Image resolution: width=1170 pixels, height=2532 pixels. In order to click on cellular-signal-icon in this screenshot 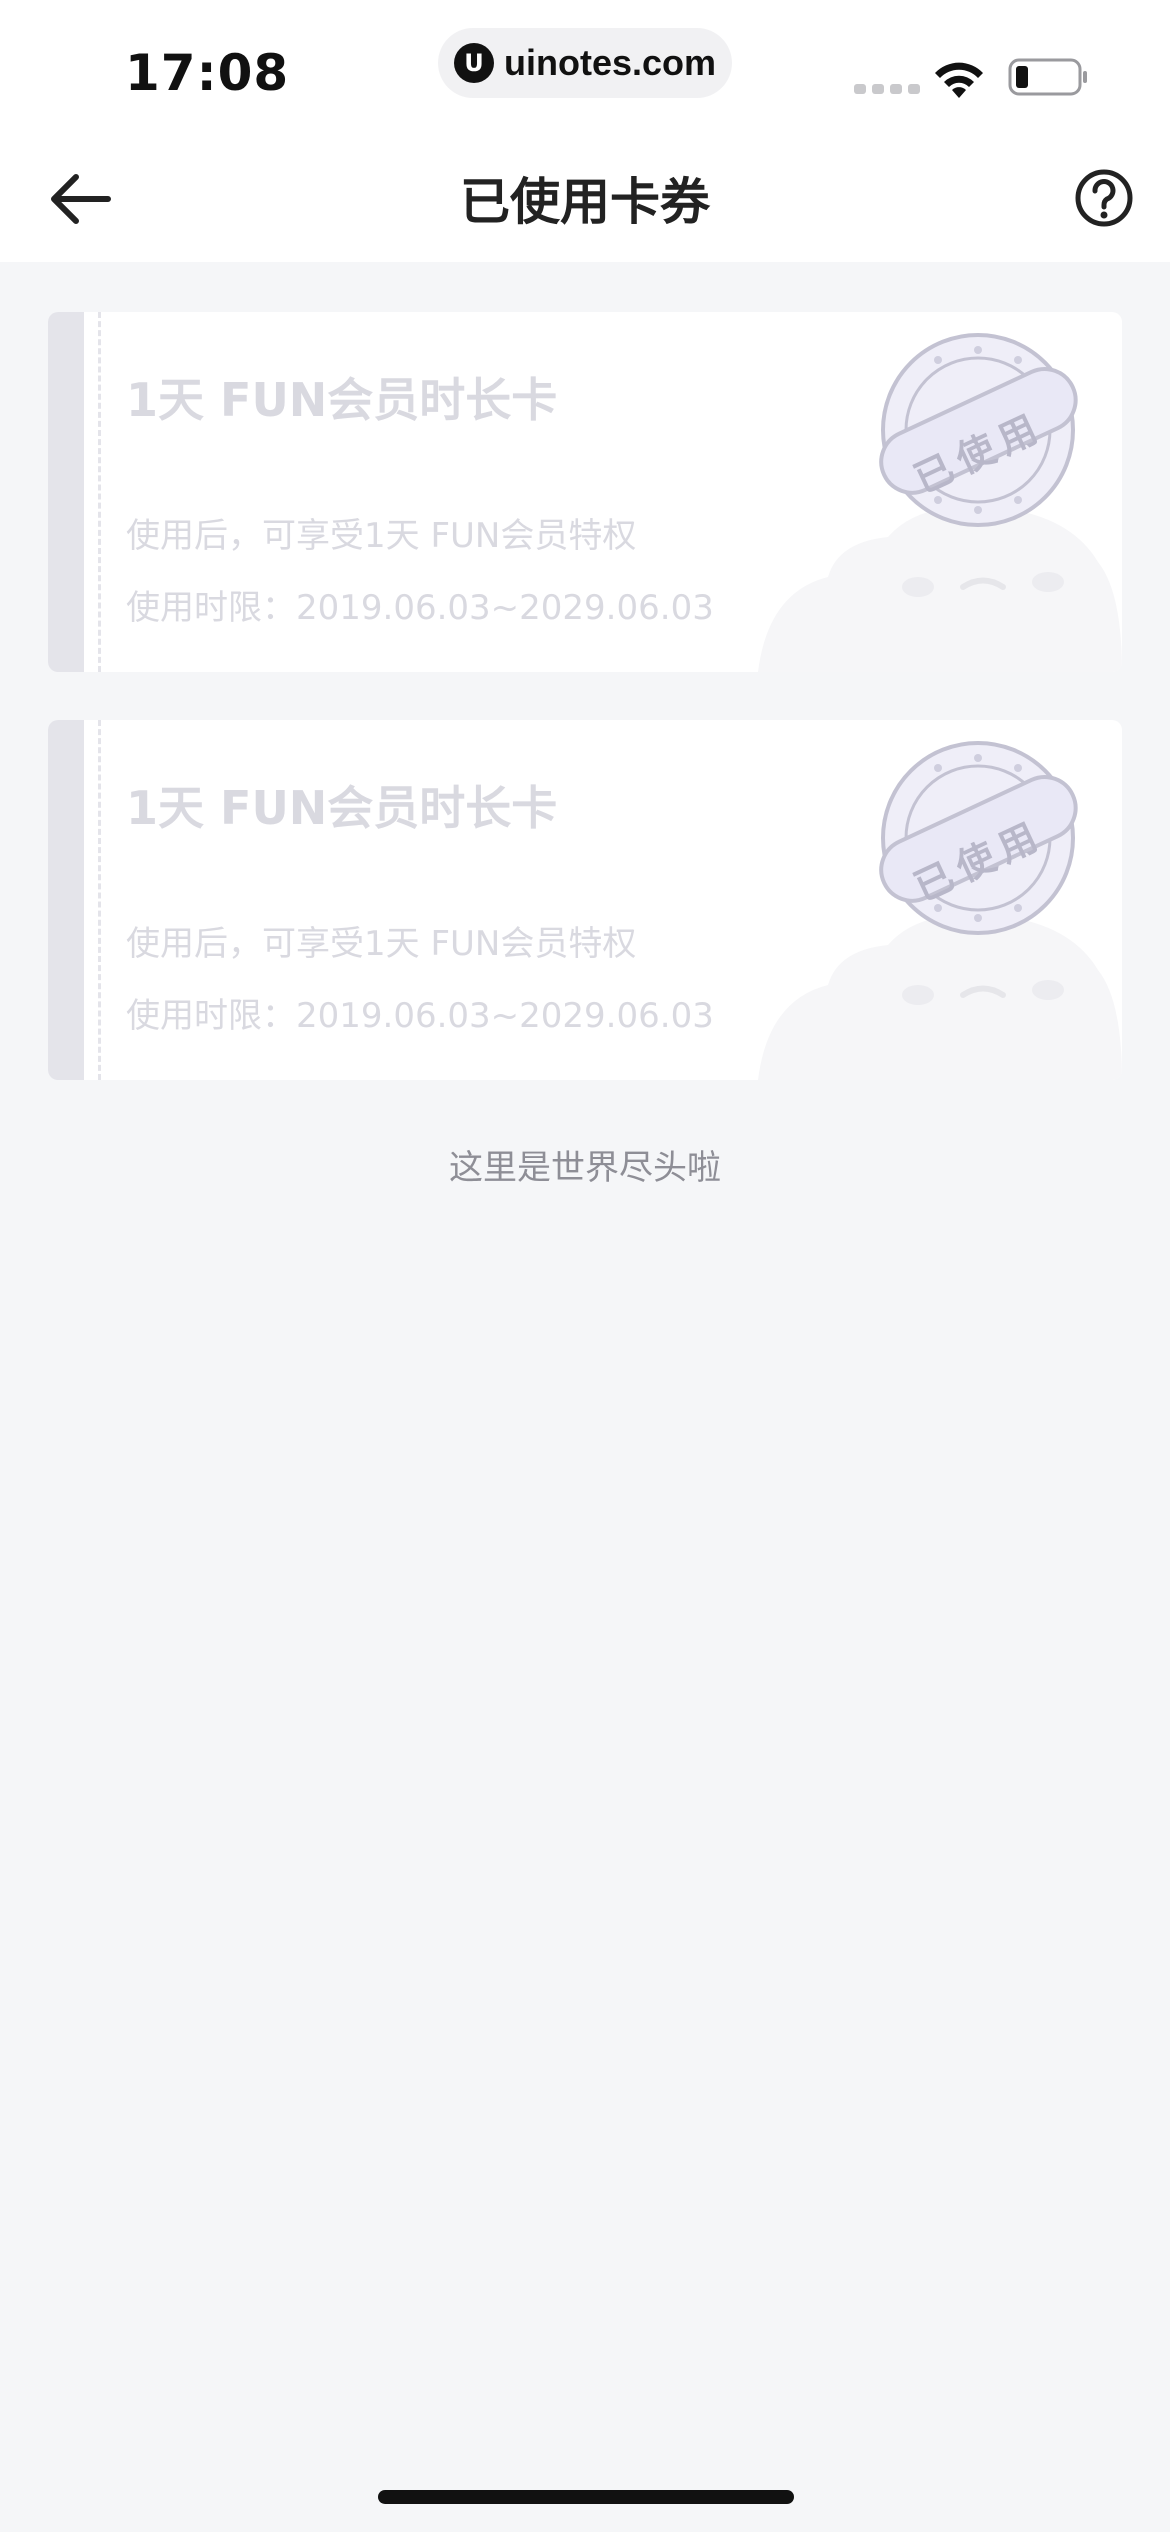, I will do `click(887, 89)`.